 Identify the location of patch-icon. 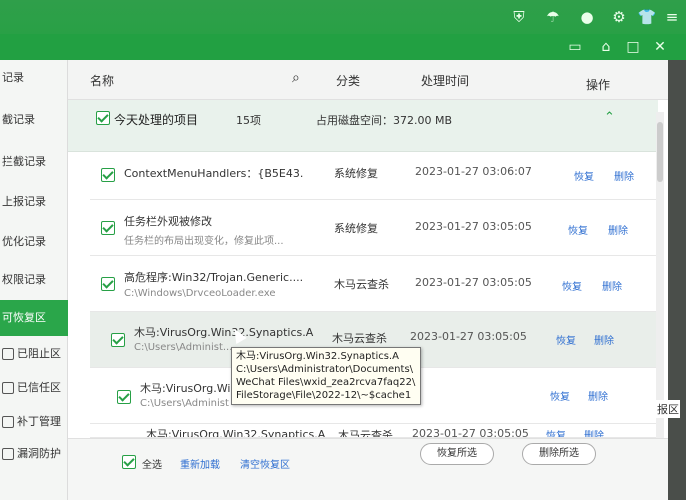
(8, 422).